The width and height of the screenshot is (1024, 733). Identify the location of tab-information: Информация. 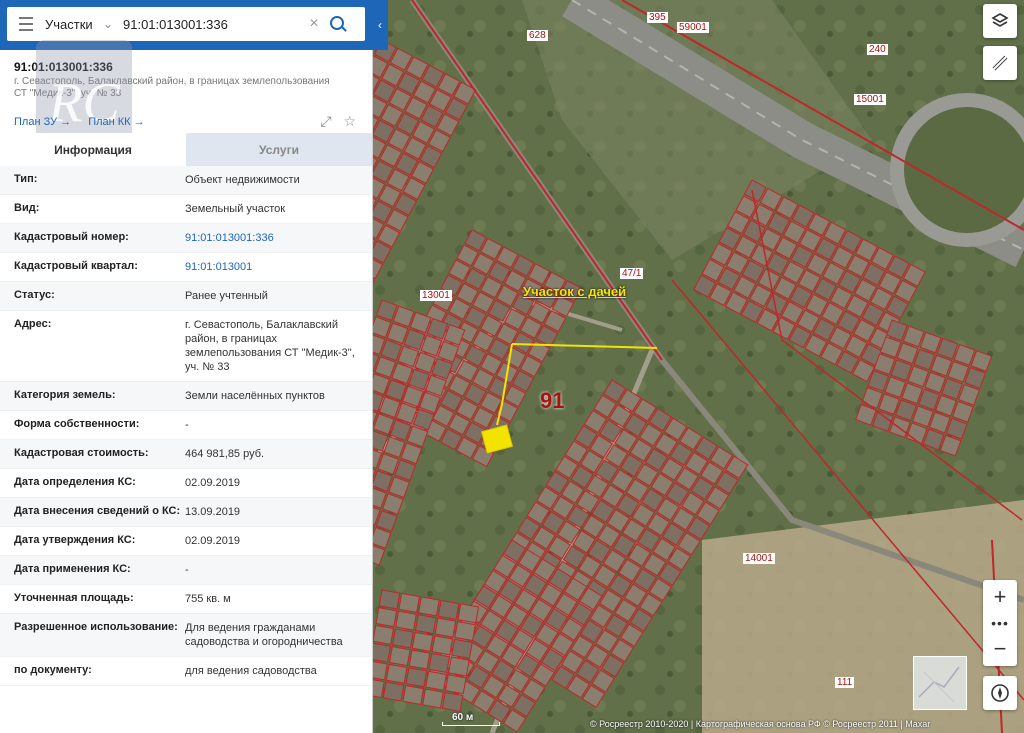
(93, 149).